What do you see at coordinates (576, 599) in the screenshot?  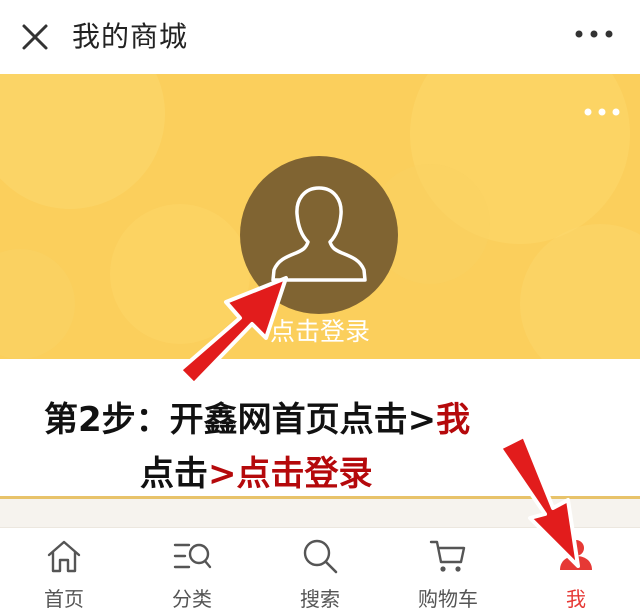 I see `tab-label: 我` at bounding box center [576, 599].